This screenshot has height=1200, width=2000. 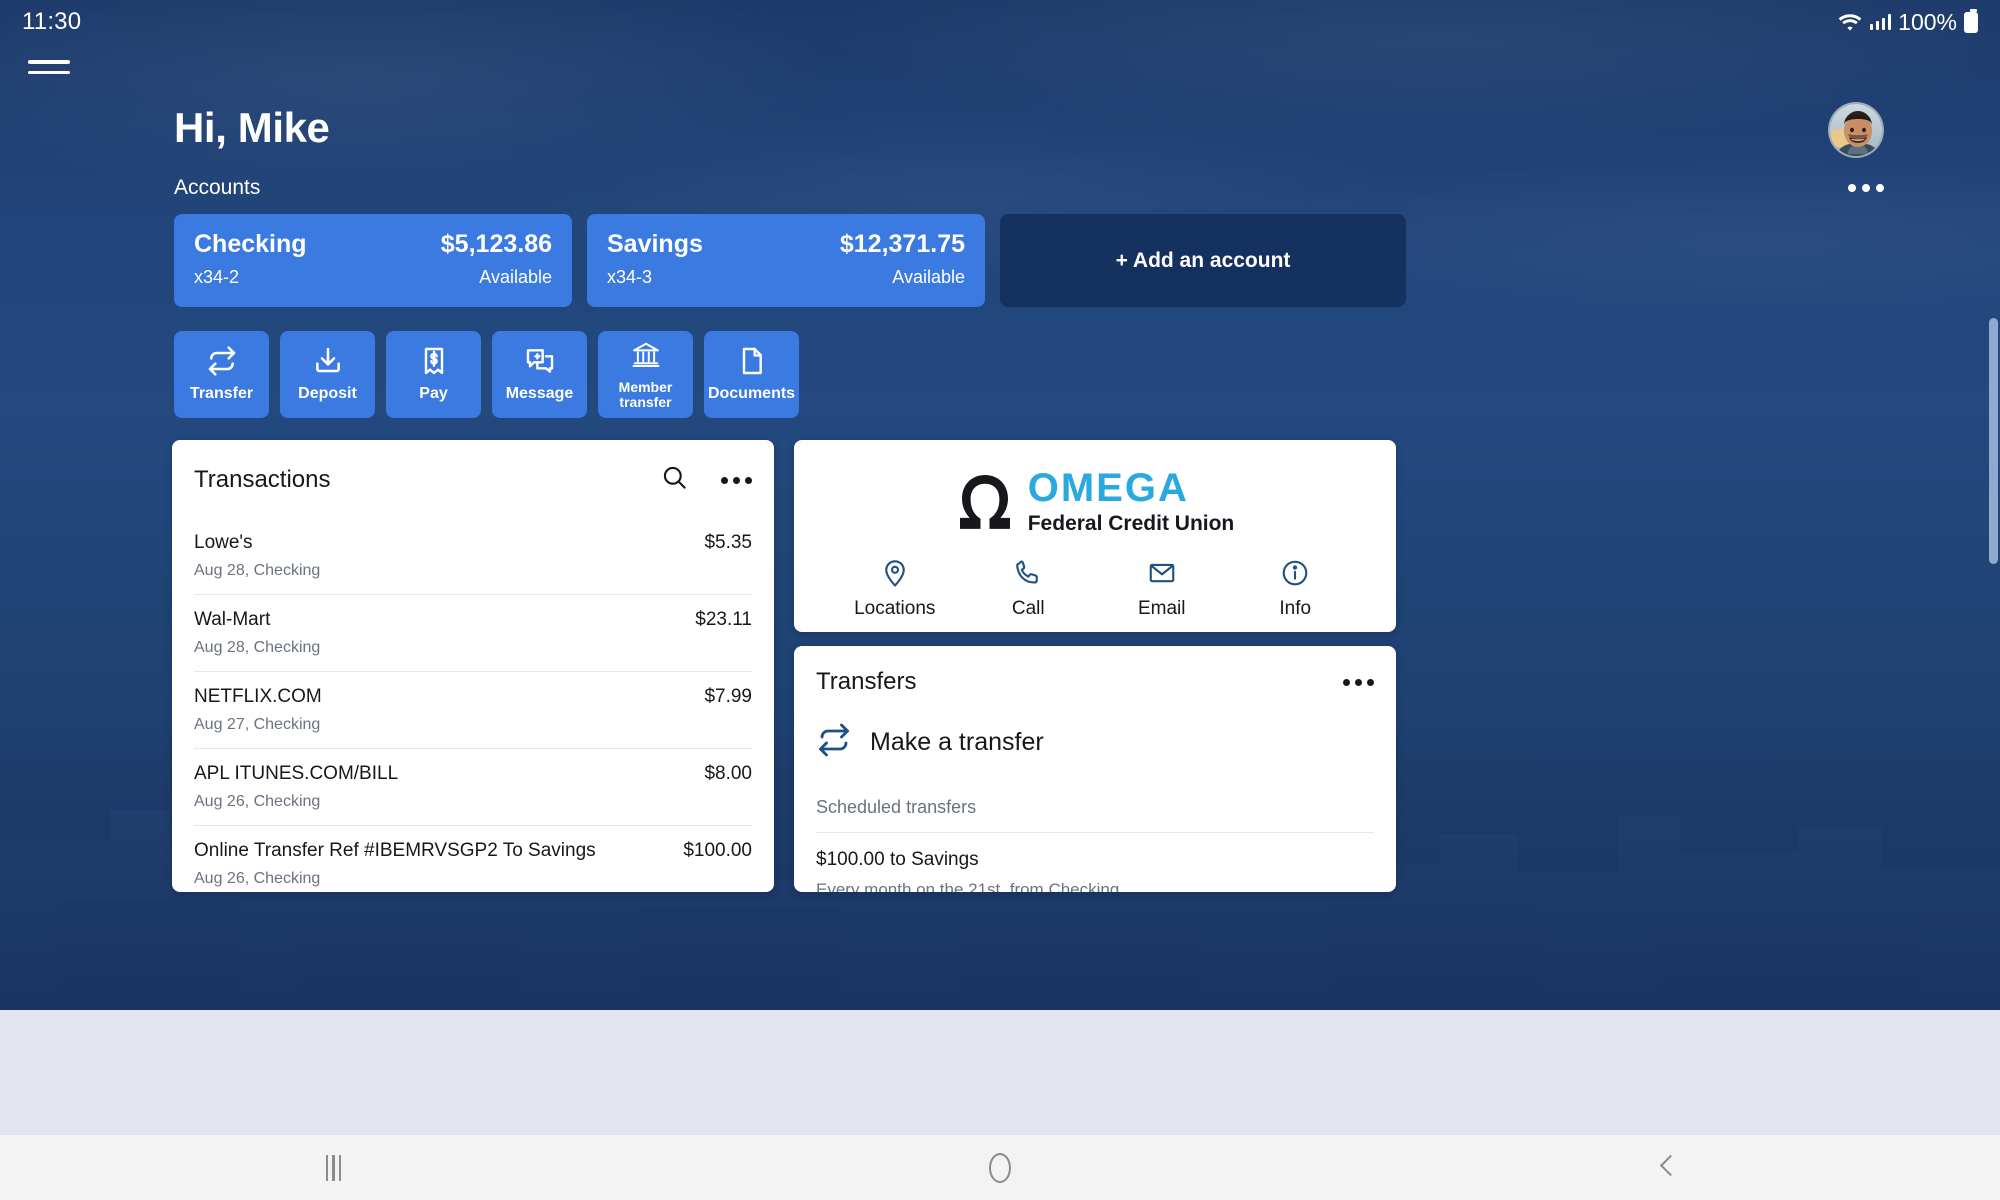 I want to click on make-a-transfer-label: Make a transfer, so click(x=957, y=742).